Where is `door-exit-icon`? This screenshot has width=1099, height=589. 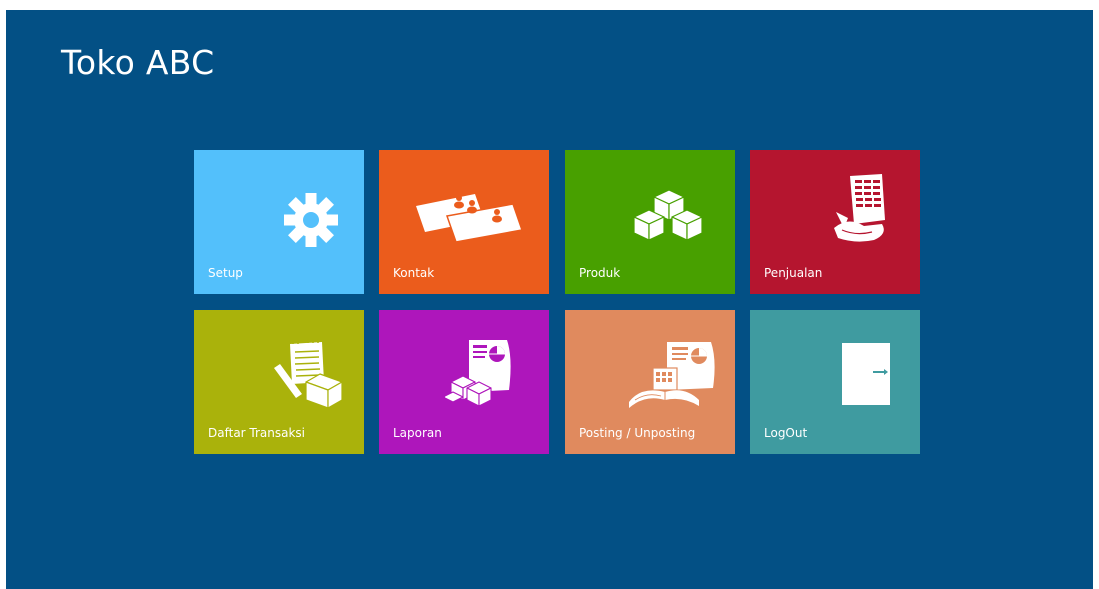
door-exit-icon is located at coordinates (866, 374).